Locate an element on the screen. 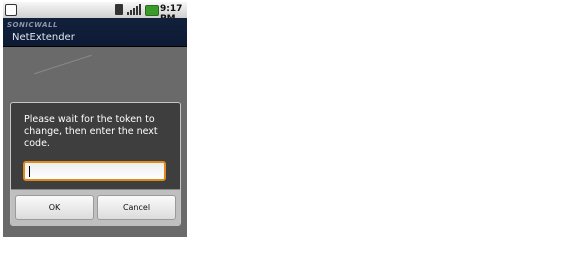 The height and width of the screenshot is (253, 576). dialog-button-bar: OK Cancel is located at coordinates (95, 207).